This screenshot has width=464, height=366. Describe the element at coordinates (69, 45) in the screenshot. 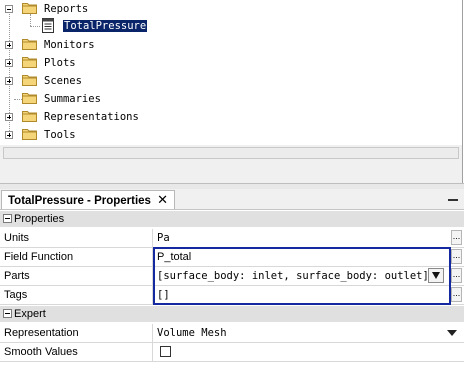

I see `tree-item-label: Monitors` at that location.